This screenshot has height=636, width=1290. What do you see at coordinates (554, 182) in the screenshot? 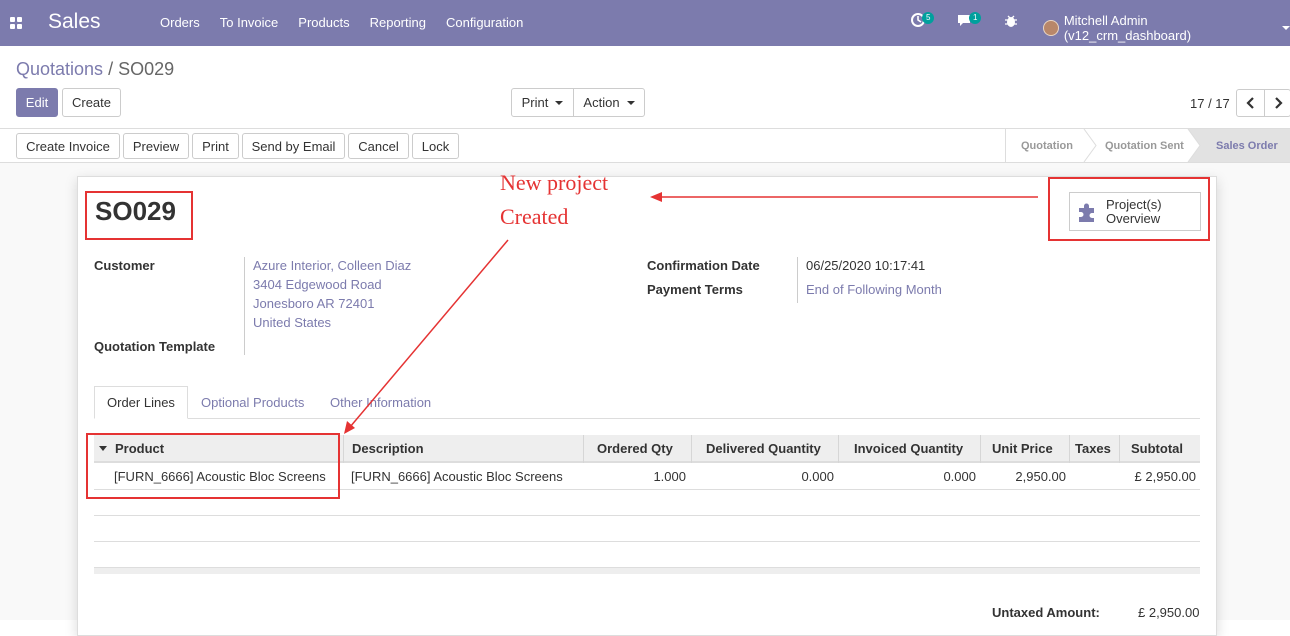
I see `annotation-line-1: New project` at bounding box center [554, 182].